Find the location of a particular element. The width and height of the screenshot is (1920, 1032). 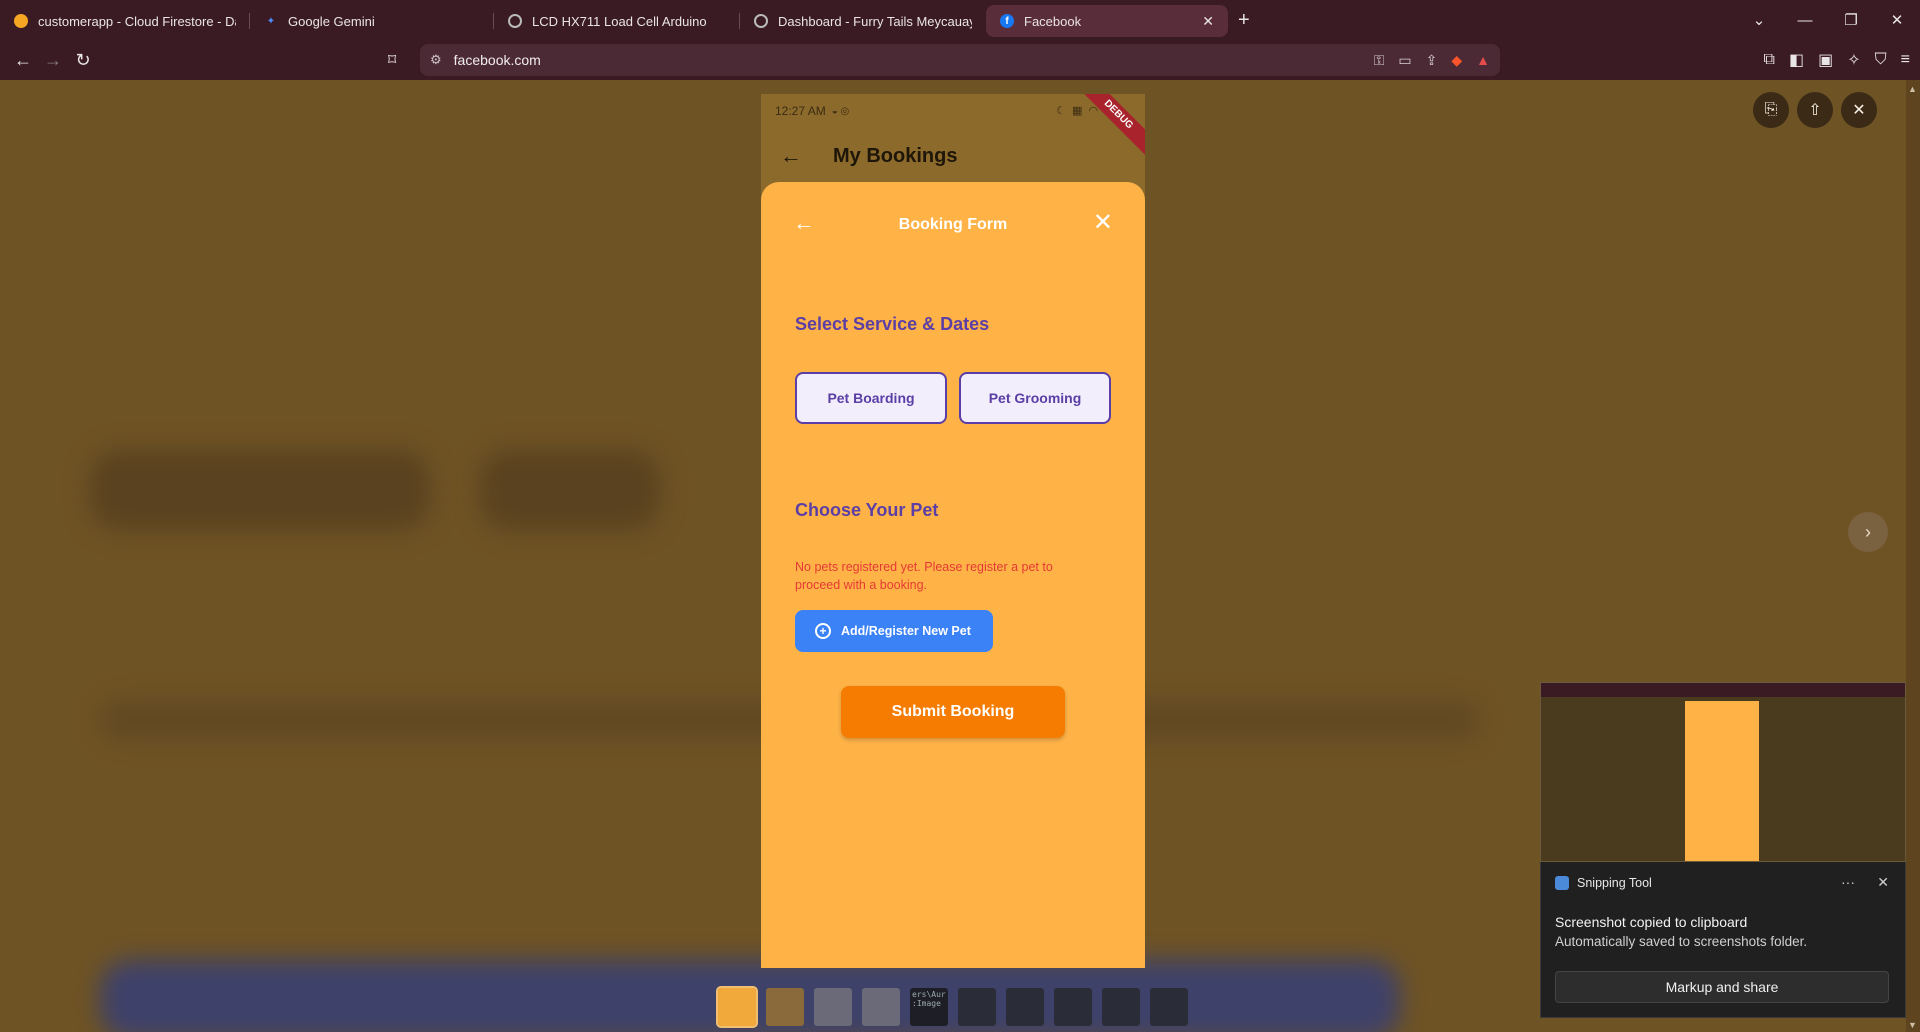

arrow-left-icon: ← is located at coordinates (791, 156).